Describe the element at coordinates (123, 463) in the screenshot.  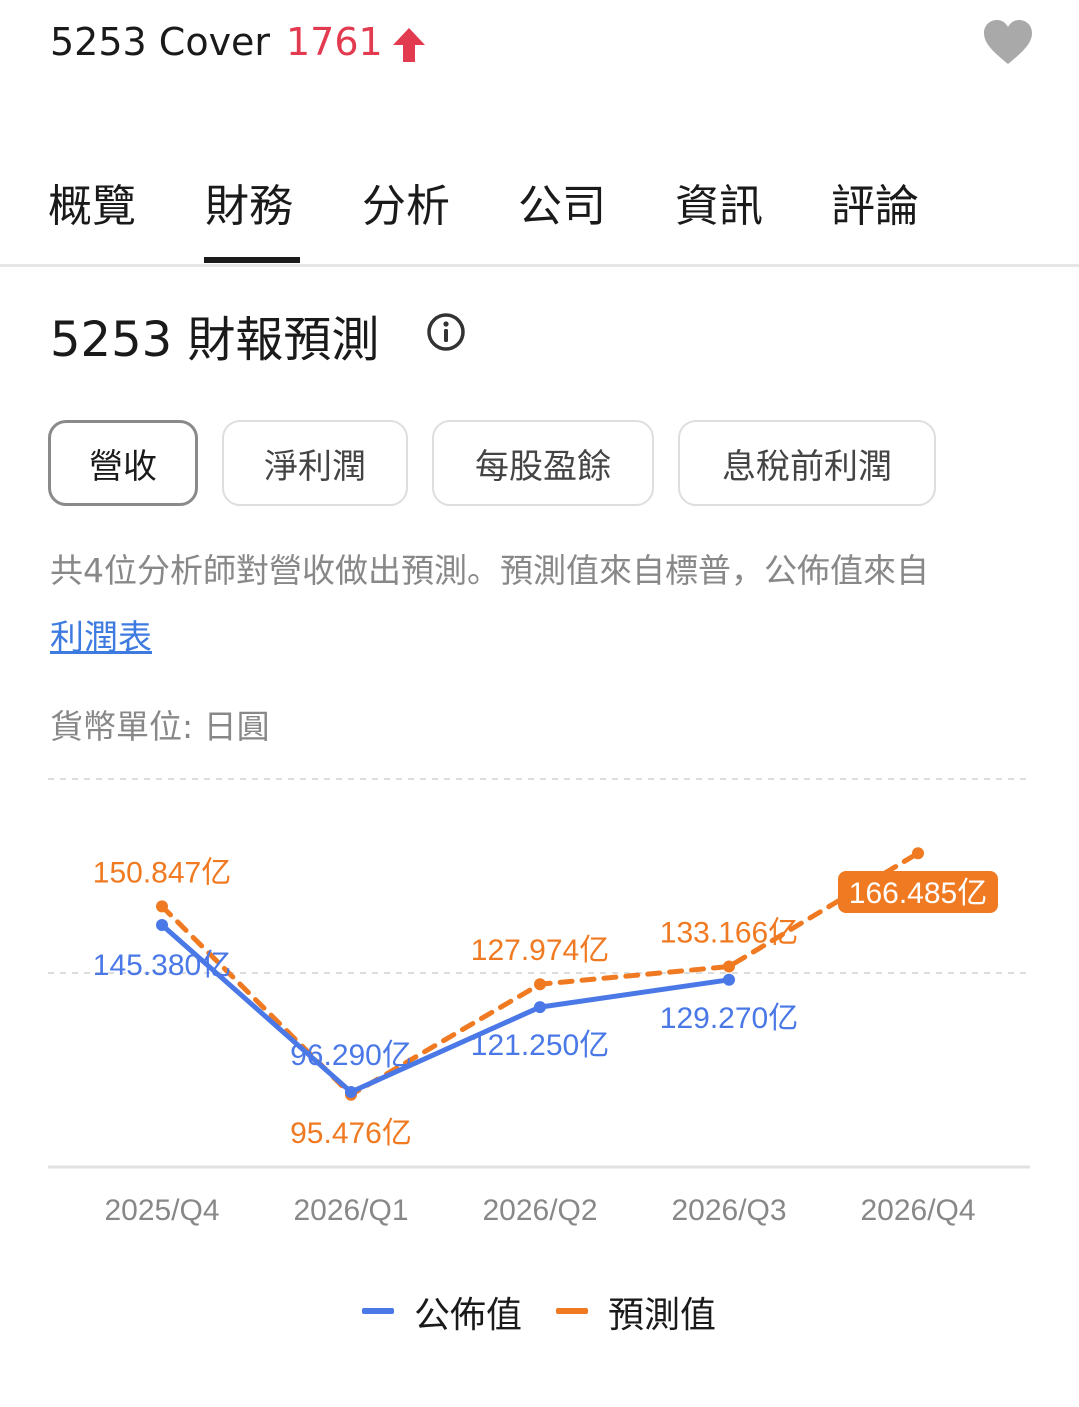
I see `filter-revenue: 營收` at that location.